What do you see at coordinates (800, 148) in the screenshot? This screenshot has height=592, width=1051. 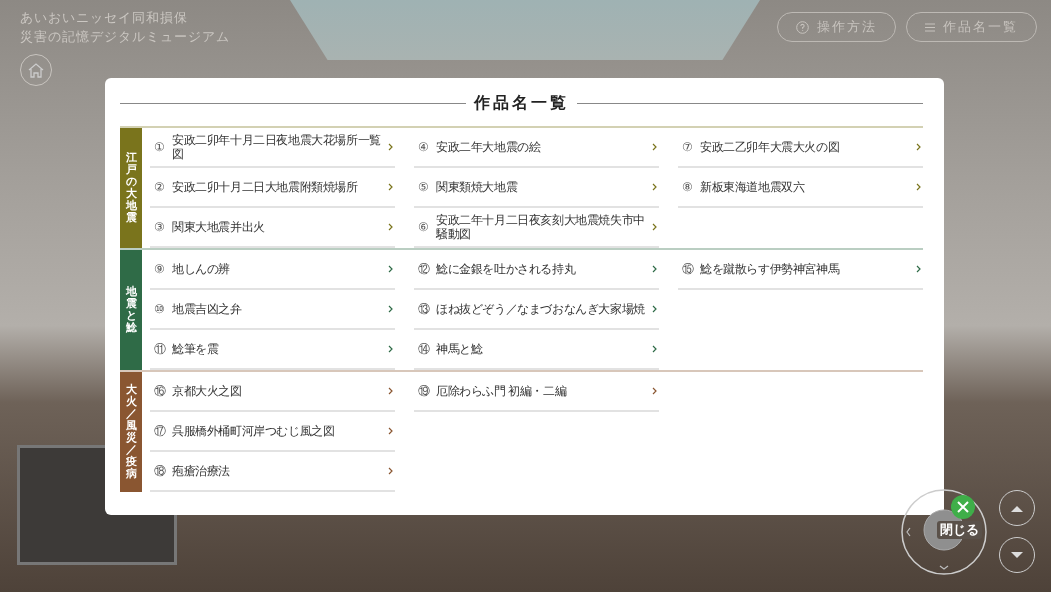 I see `work-link: ⑦ 安政二乙卯年大震大火の図` at bounding box center [800, 148].